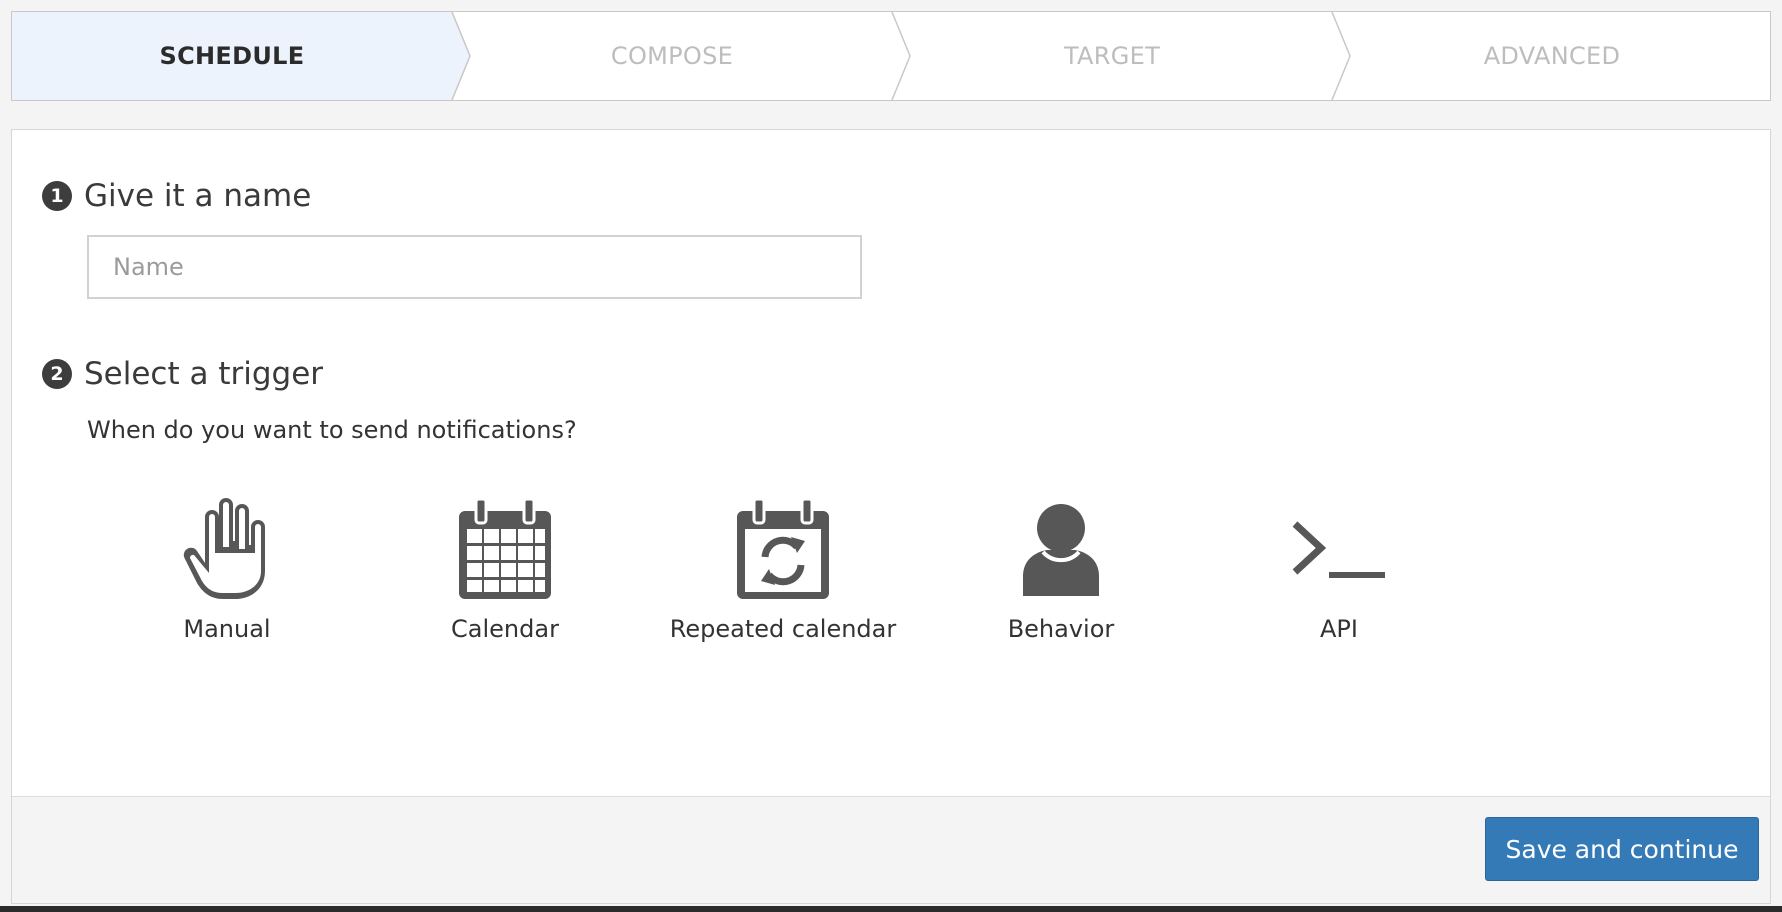 The image size is (1782, 912). Describe the element at coordinates (57, 374) in the screenshot. I see `step-number-badge: 2` at that location.